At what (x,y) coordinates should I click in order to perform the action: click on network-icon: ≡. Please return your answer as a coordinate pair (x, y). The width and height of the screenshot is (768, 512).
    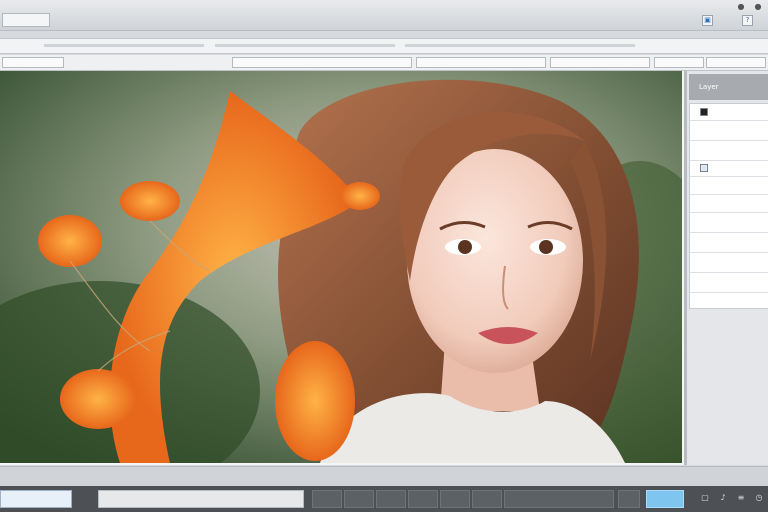
    Looking at the image, I should click on (741, 498).